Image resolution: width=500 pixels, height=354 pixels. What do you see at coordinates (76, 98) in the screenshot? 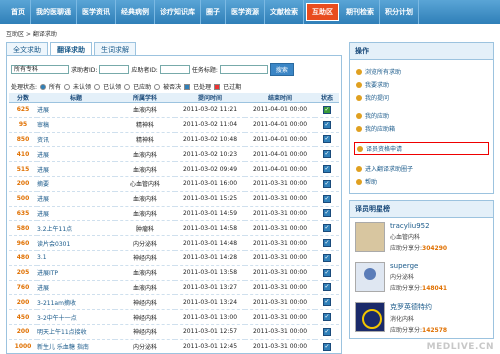
I see `col-title: 标题` at bounding box center [76, 98].